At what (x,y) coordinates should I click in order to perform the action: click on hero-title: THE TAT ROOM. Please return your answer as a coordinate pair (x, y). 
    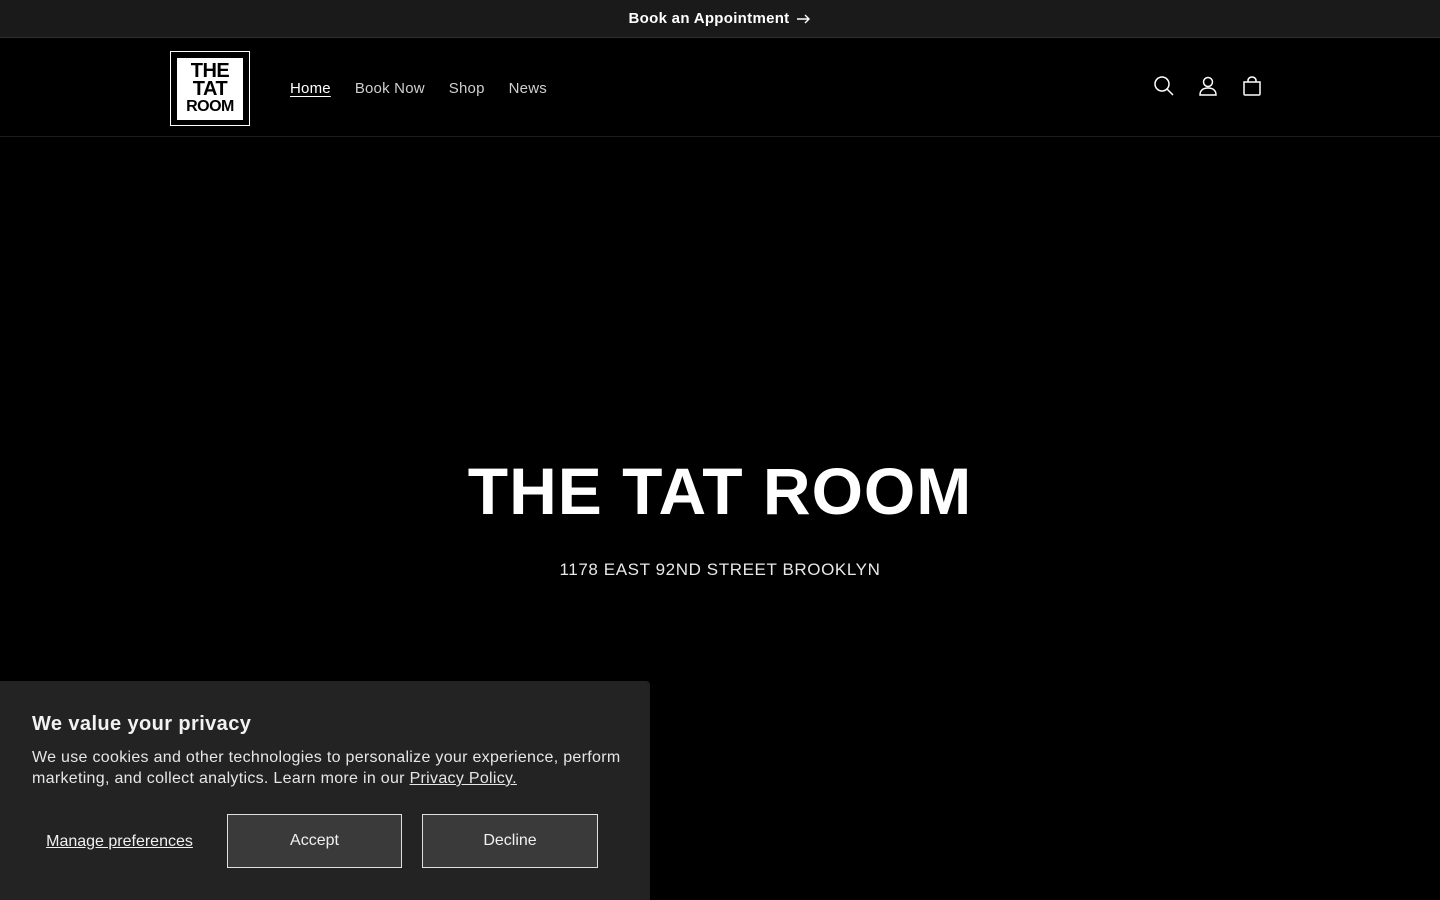
    Looking at the image, I should click on (720, 491).